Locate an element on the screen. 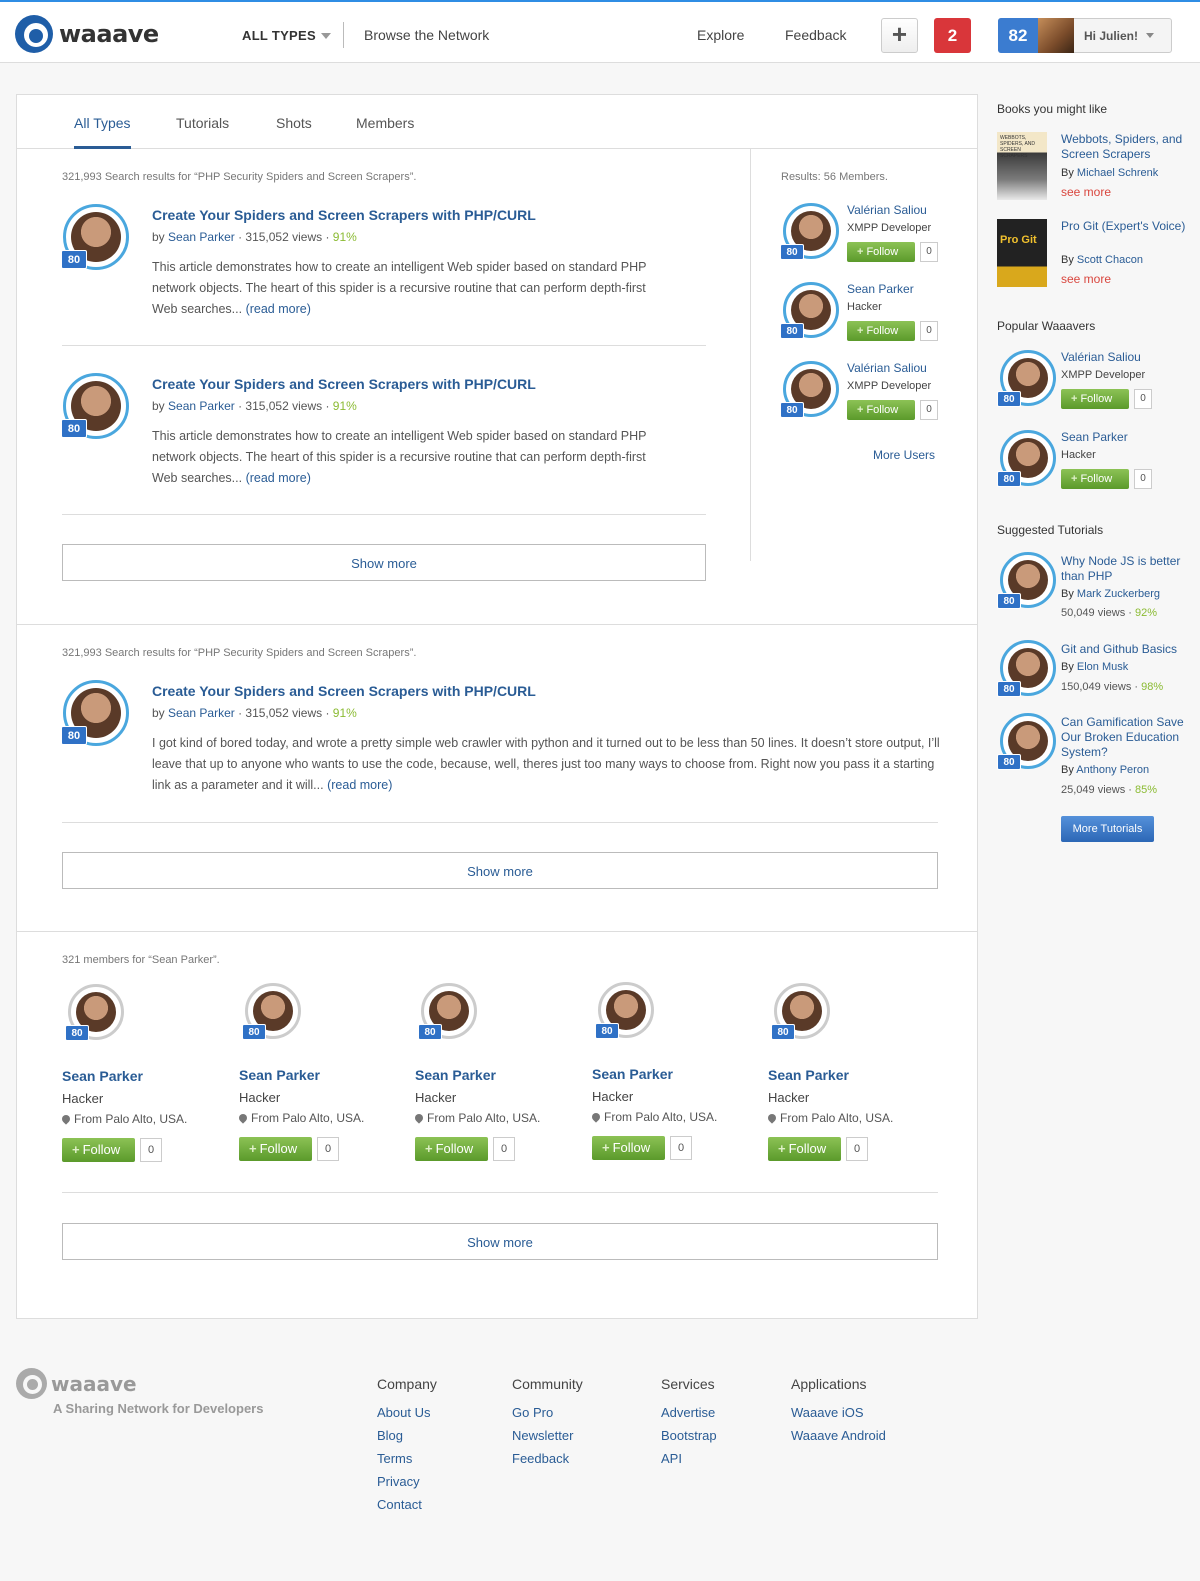 This screenshot has height=1581, width=1200. notifications-button: 2 is located at coordinates (952, 35).